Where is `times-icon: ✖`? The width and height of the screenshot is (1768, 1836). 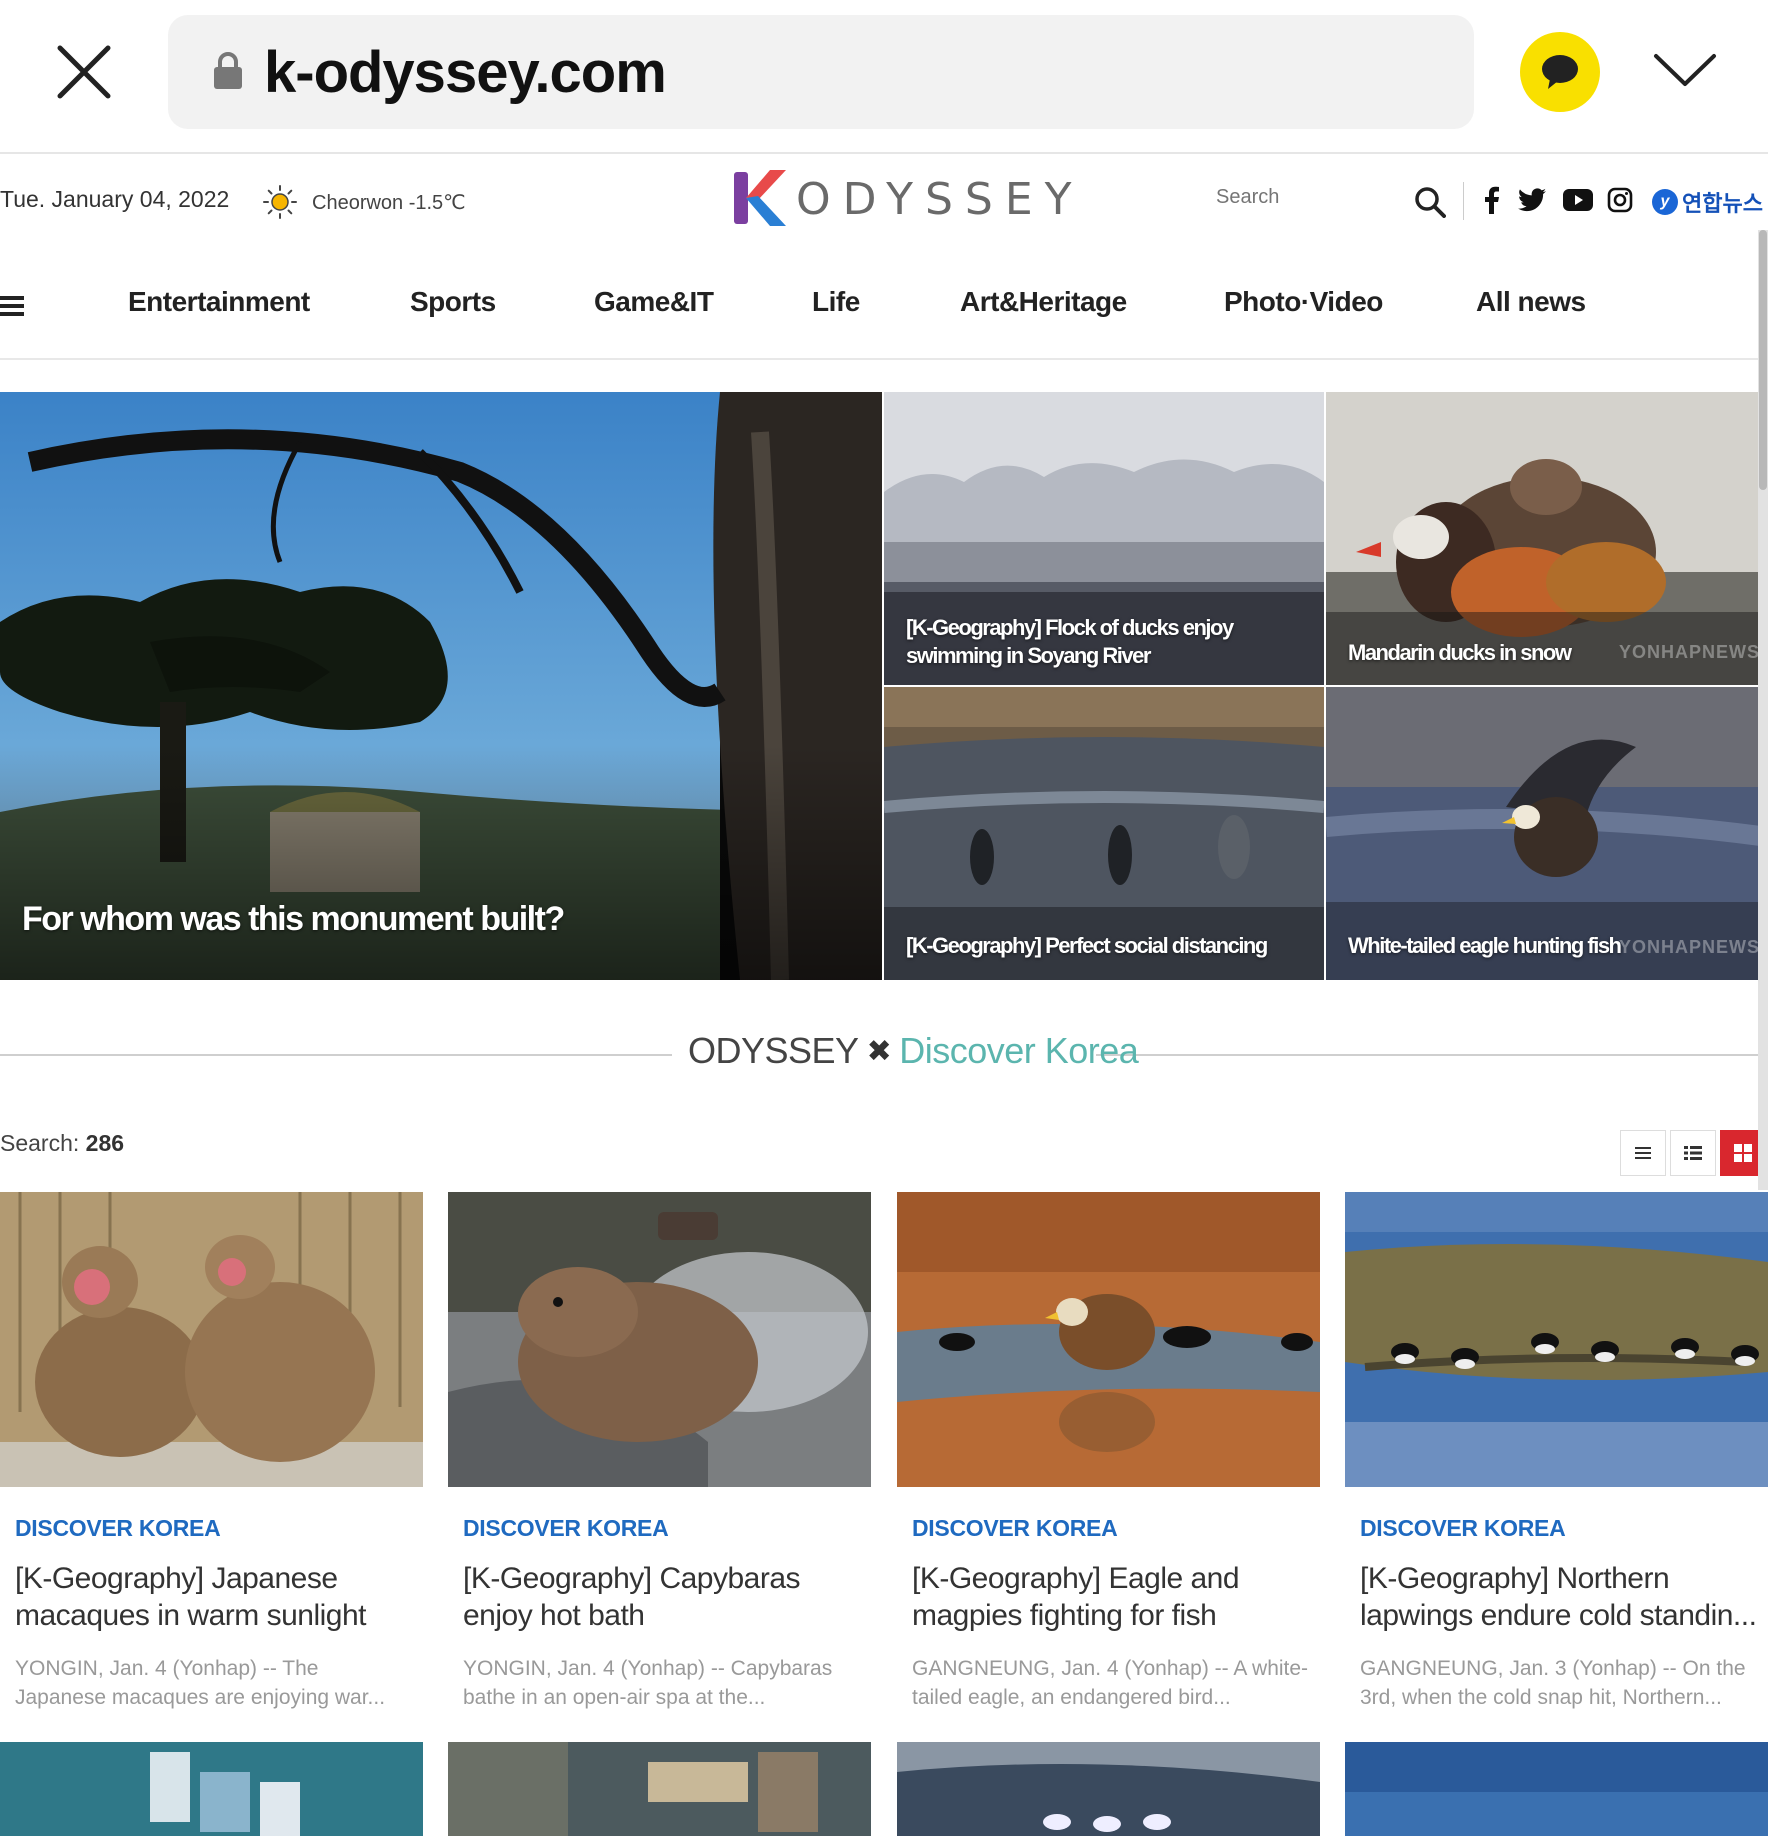
times-icon: ✖ is located at coordinates (879, 1051).